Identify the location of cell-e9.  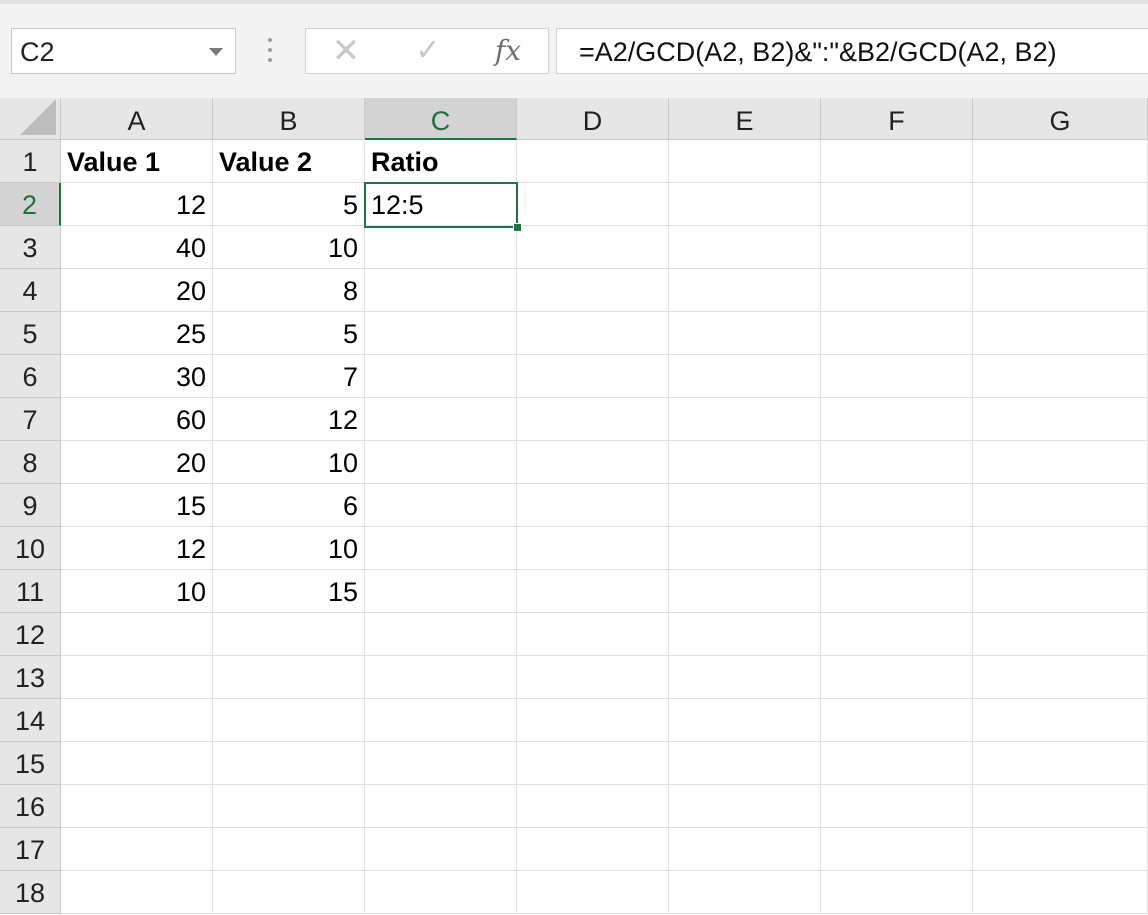
(745, 505).